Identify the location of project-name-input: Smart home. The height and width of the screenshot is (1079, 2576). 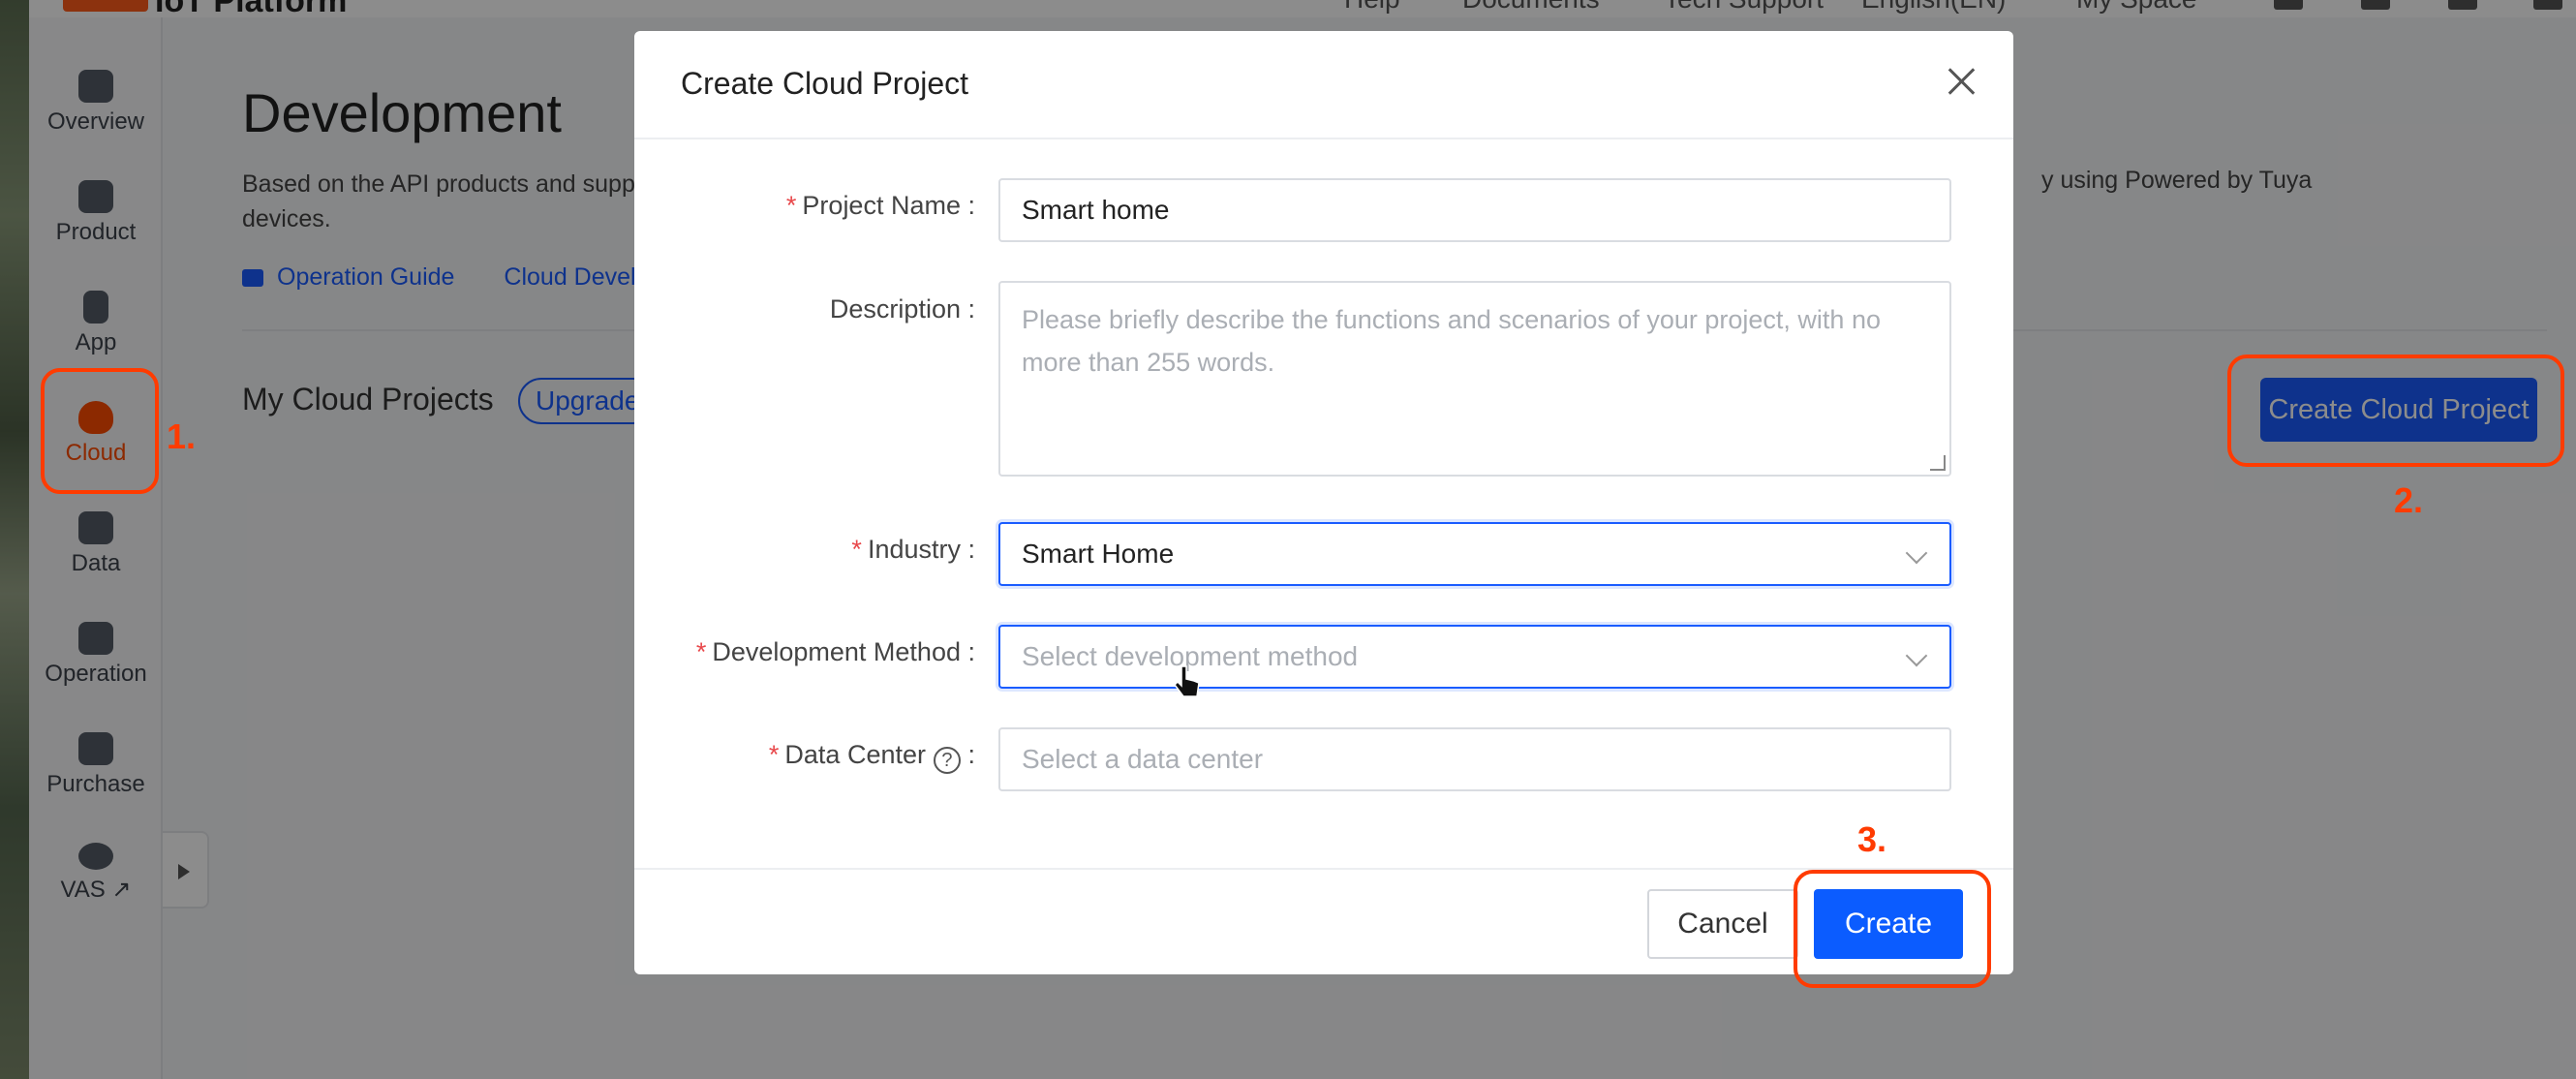
(1474, 210).